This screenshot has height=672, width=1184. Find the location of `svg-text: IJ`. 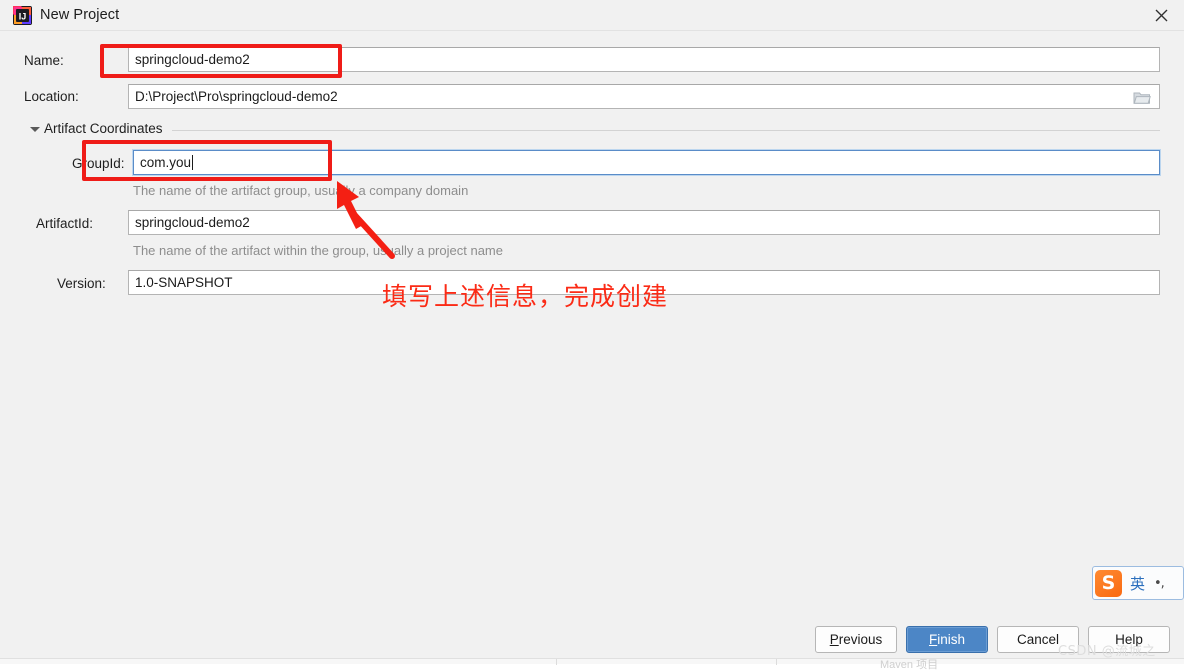

svg-text: IJ is located at coordinates (23, 17).